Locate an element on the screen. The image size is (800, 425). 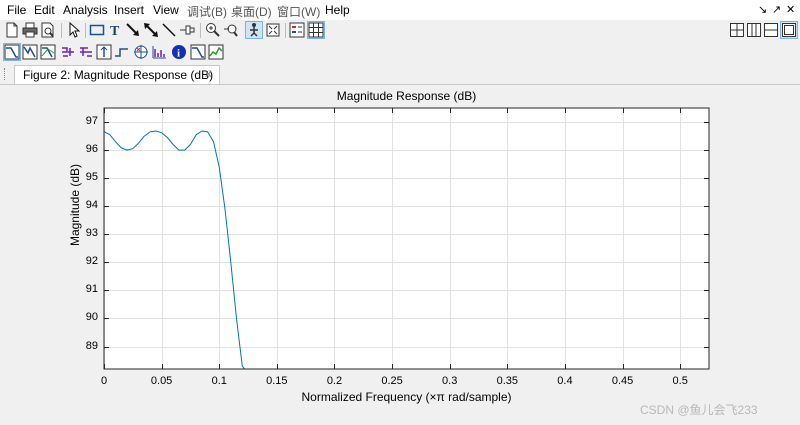
tab-label: Figure 2: Magnitude Response (dB) is located at coordinates (118, 75).